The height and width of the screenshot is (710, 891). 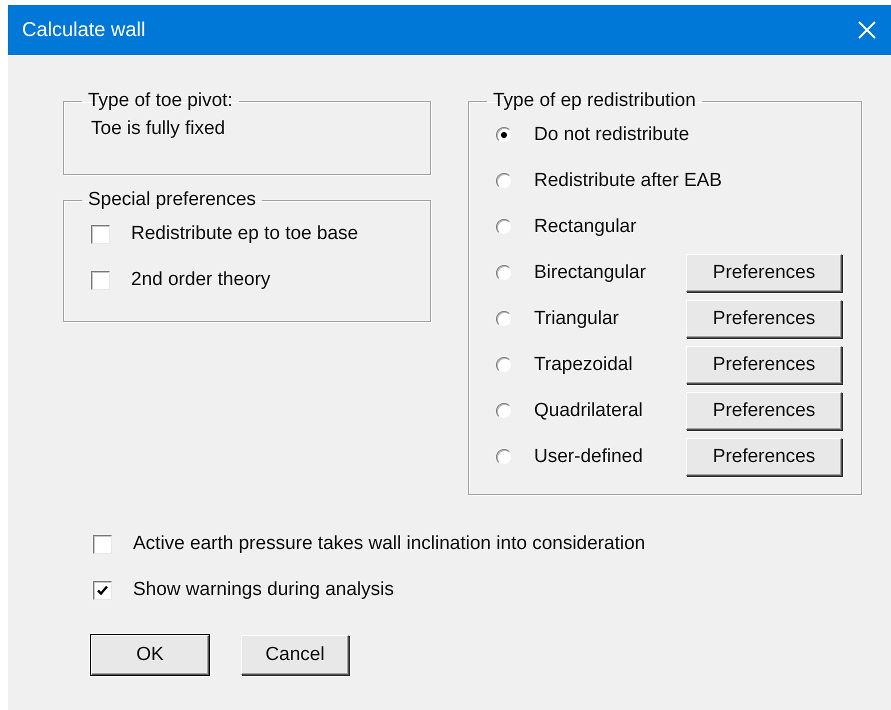 What do you see at coordinates (610, 227) in the screenshot?
I see `radio-label: Rectangular` at bounding box center [610, 227].